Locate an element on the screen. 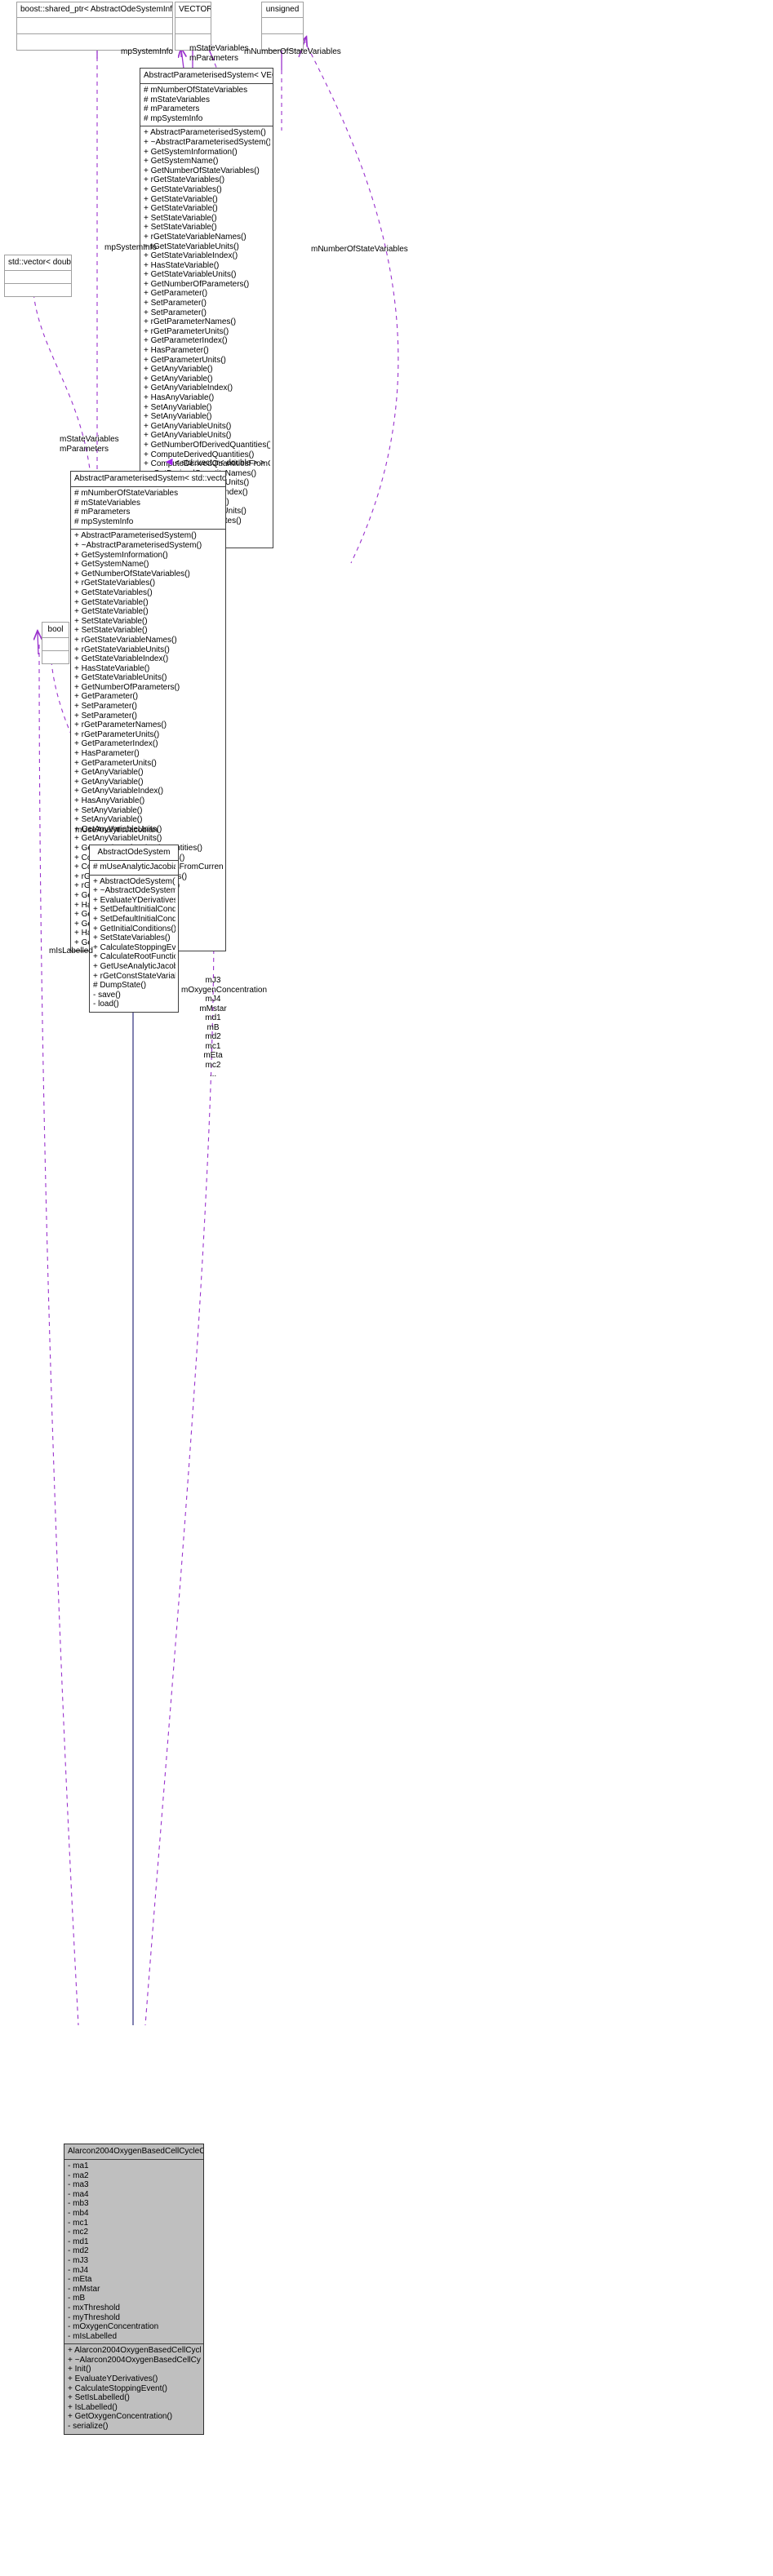 Image resolution: width=773 pixels, height=2576 pixels. member-row: + GetParameter() is located at coordinates (176, 294).